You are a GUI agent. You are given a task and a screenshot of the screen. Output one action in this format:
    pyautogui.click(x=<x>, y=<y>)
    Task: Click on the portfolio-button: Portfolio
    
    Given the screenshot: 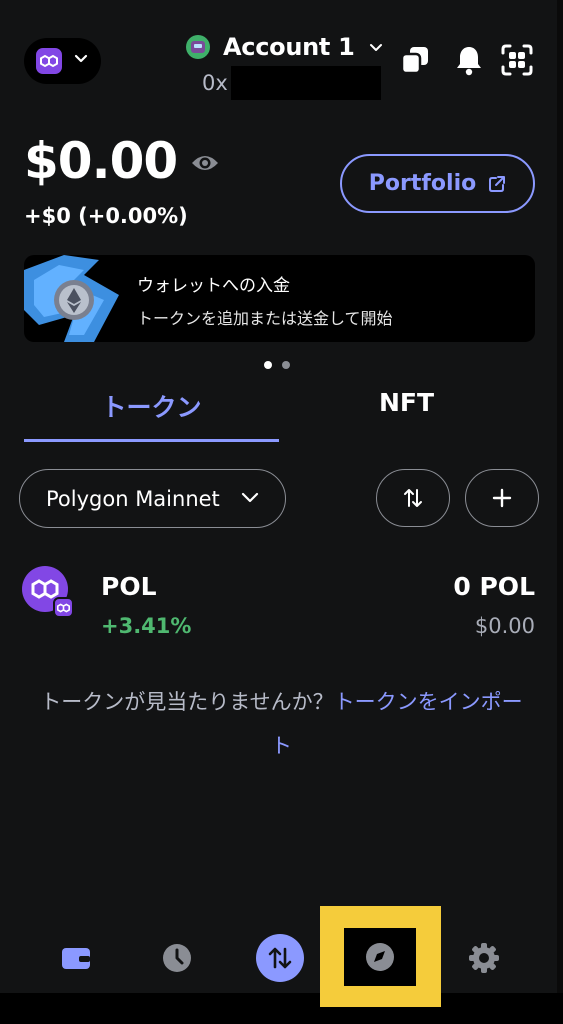 What is the action you would take?
    pyautogui.click(x=437, y=183)
    